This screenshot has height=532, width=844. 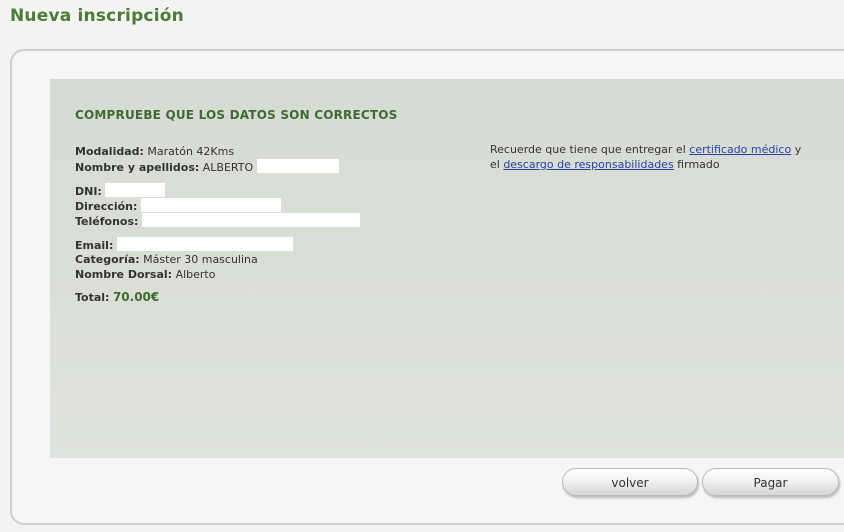 What do you see at coordinates (770, 482) in the screenshot?
I see `pay-button: Pagar` at bounding box center [770, 482].